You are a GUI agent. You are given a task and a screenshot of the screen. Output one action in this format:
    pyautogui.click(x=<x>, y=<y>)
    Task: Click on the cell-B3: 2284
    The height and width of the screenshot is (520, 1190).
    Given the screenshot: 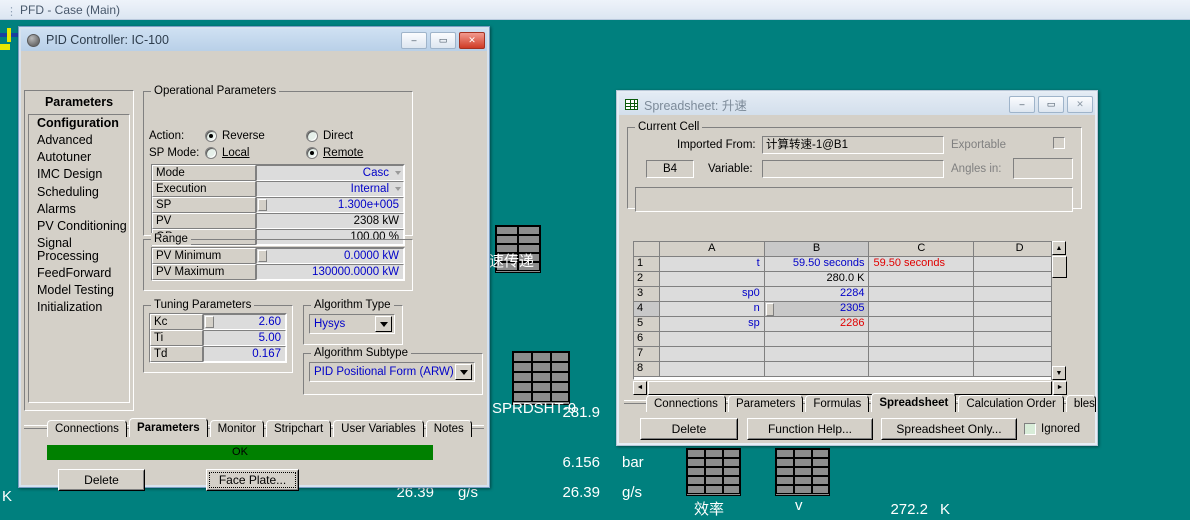 What is the action you would take?
    pyautogui.click(x=817, y=294)
    